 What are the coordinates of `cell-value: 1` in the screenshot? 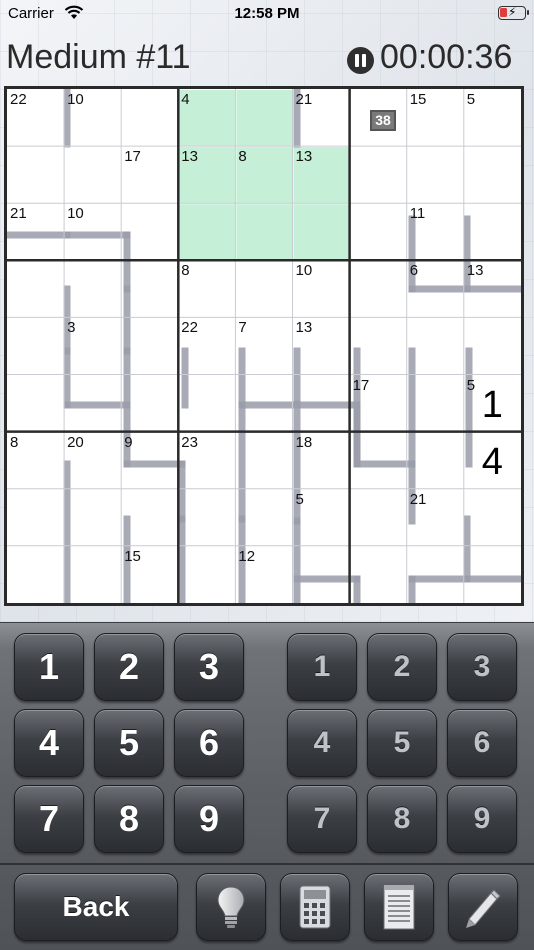 It's located at (492, 405).